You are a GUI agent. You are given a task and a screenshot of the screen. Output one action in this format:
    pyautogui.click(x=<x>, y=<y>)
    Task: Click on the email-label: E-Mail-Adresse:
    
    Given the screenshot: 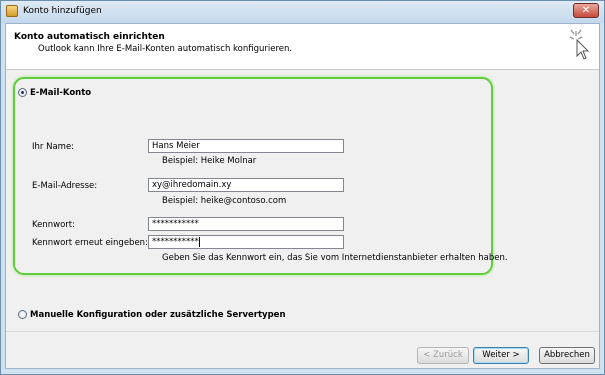 What is the action you would take?
    pyautogui.click(x=65, y=186)
    